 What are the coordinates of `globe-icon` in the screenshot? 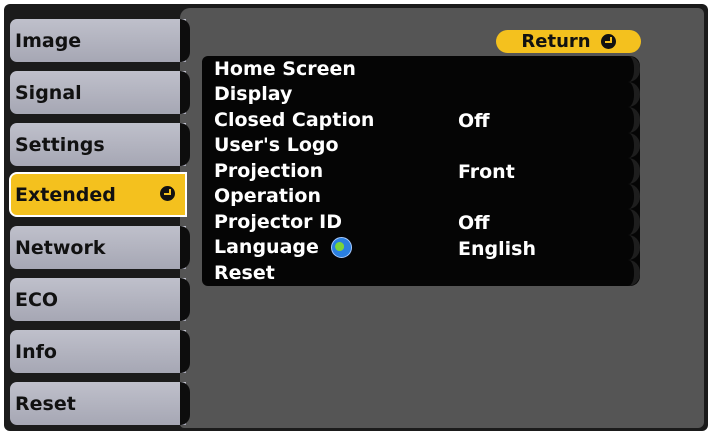 It's located at (341, 247).